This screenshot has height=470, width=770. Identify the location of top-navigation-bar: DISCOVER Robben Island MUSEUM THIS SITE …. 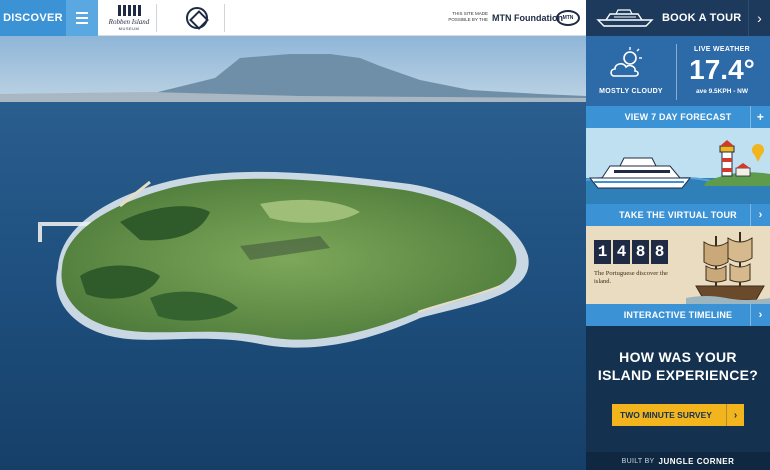
(293, 18).